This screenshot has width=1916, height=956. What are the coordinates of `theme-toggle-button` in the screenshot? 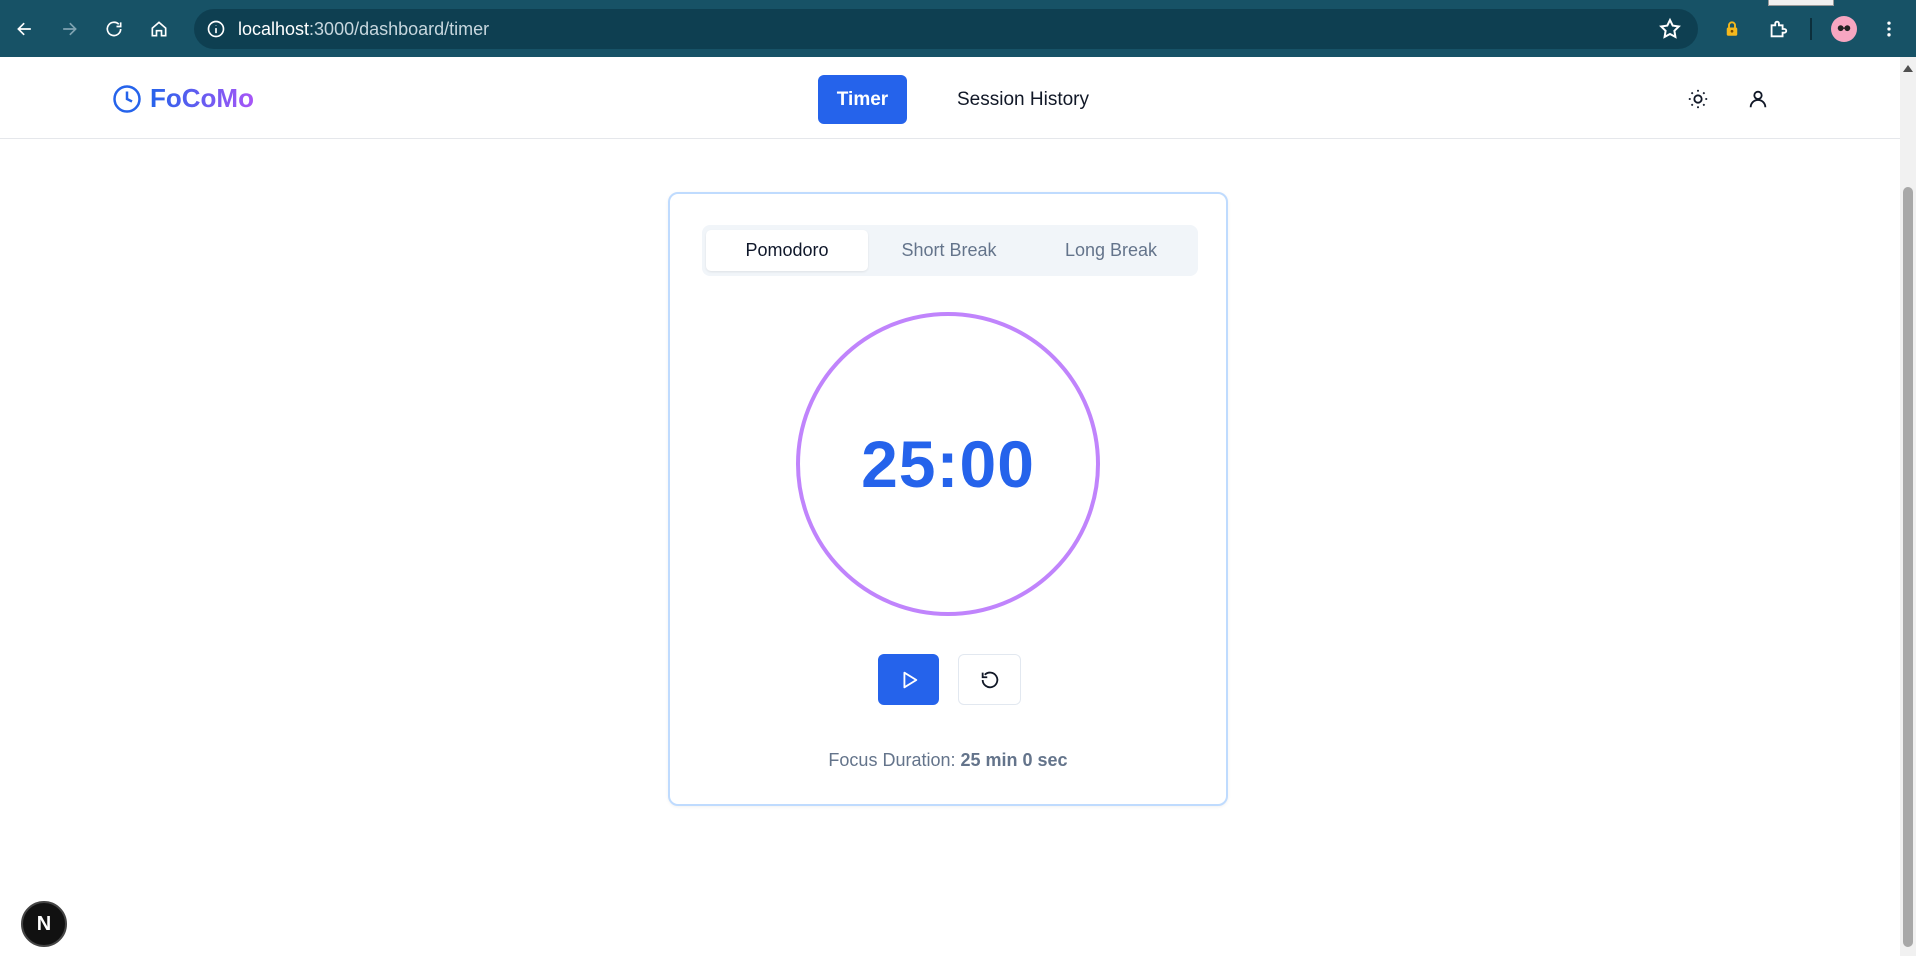 It's located at (1698, 99).